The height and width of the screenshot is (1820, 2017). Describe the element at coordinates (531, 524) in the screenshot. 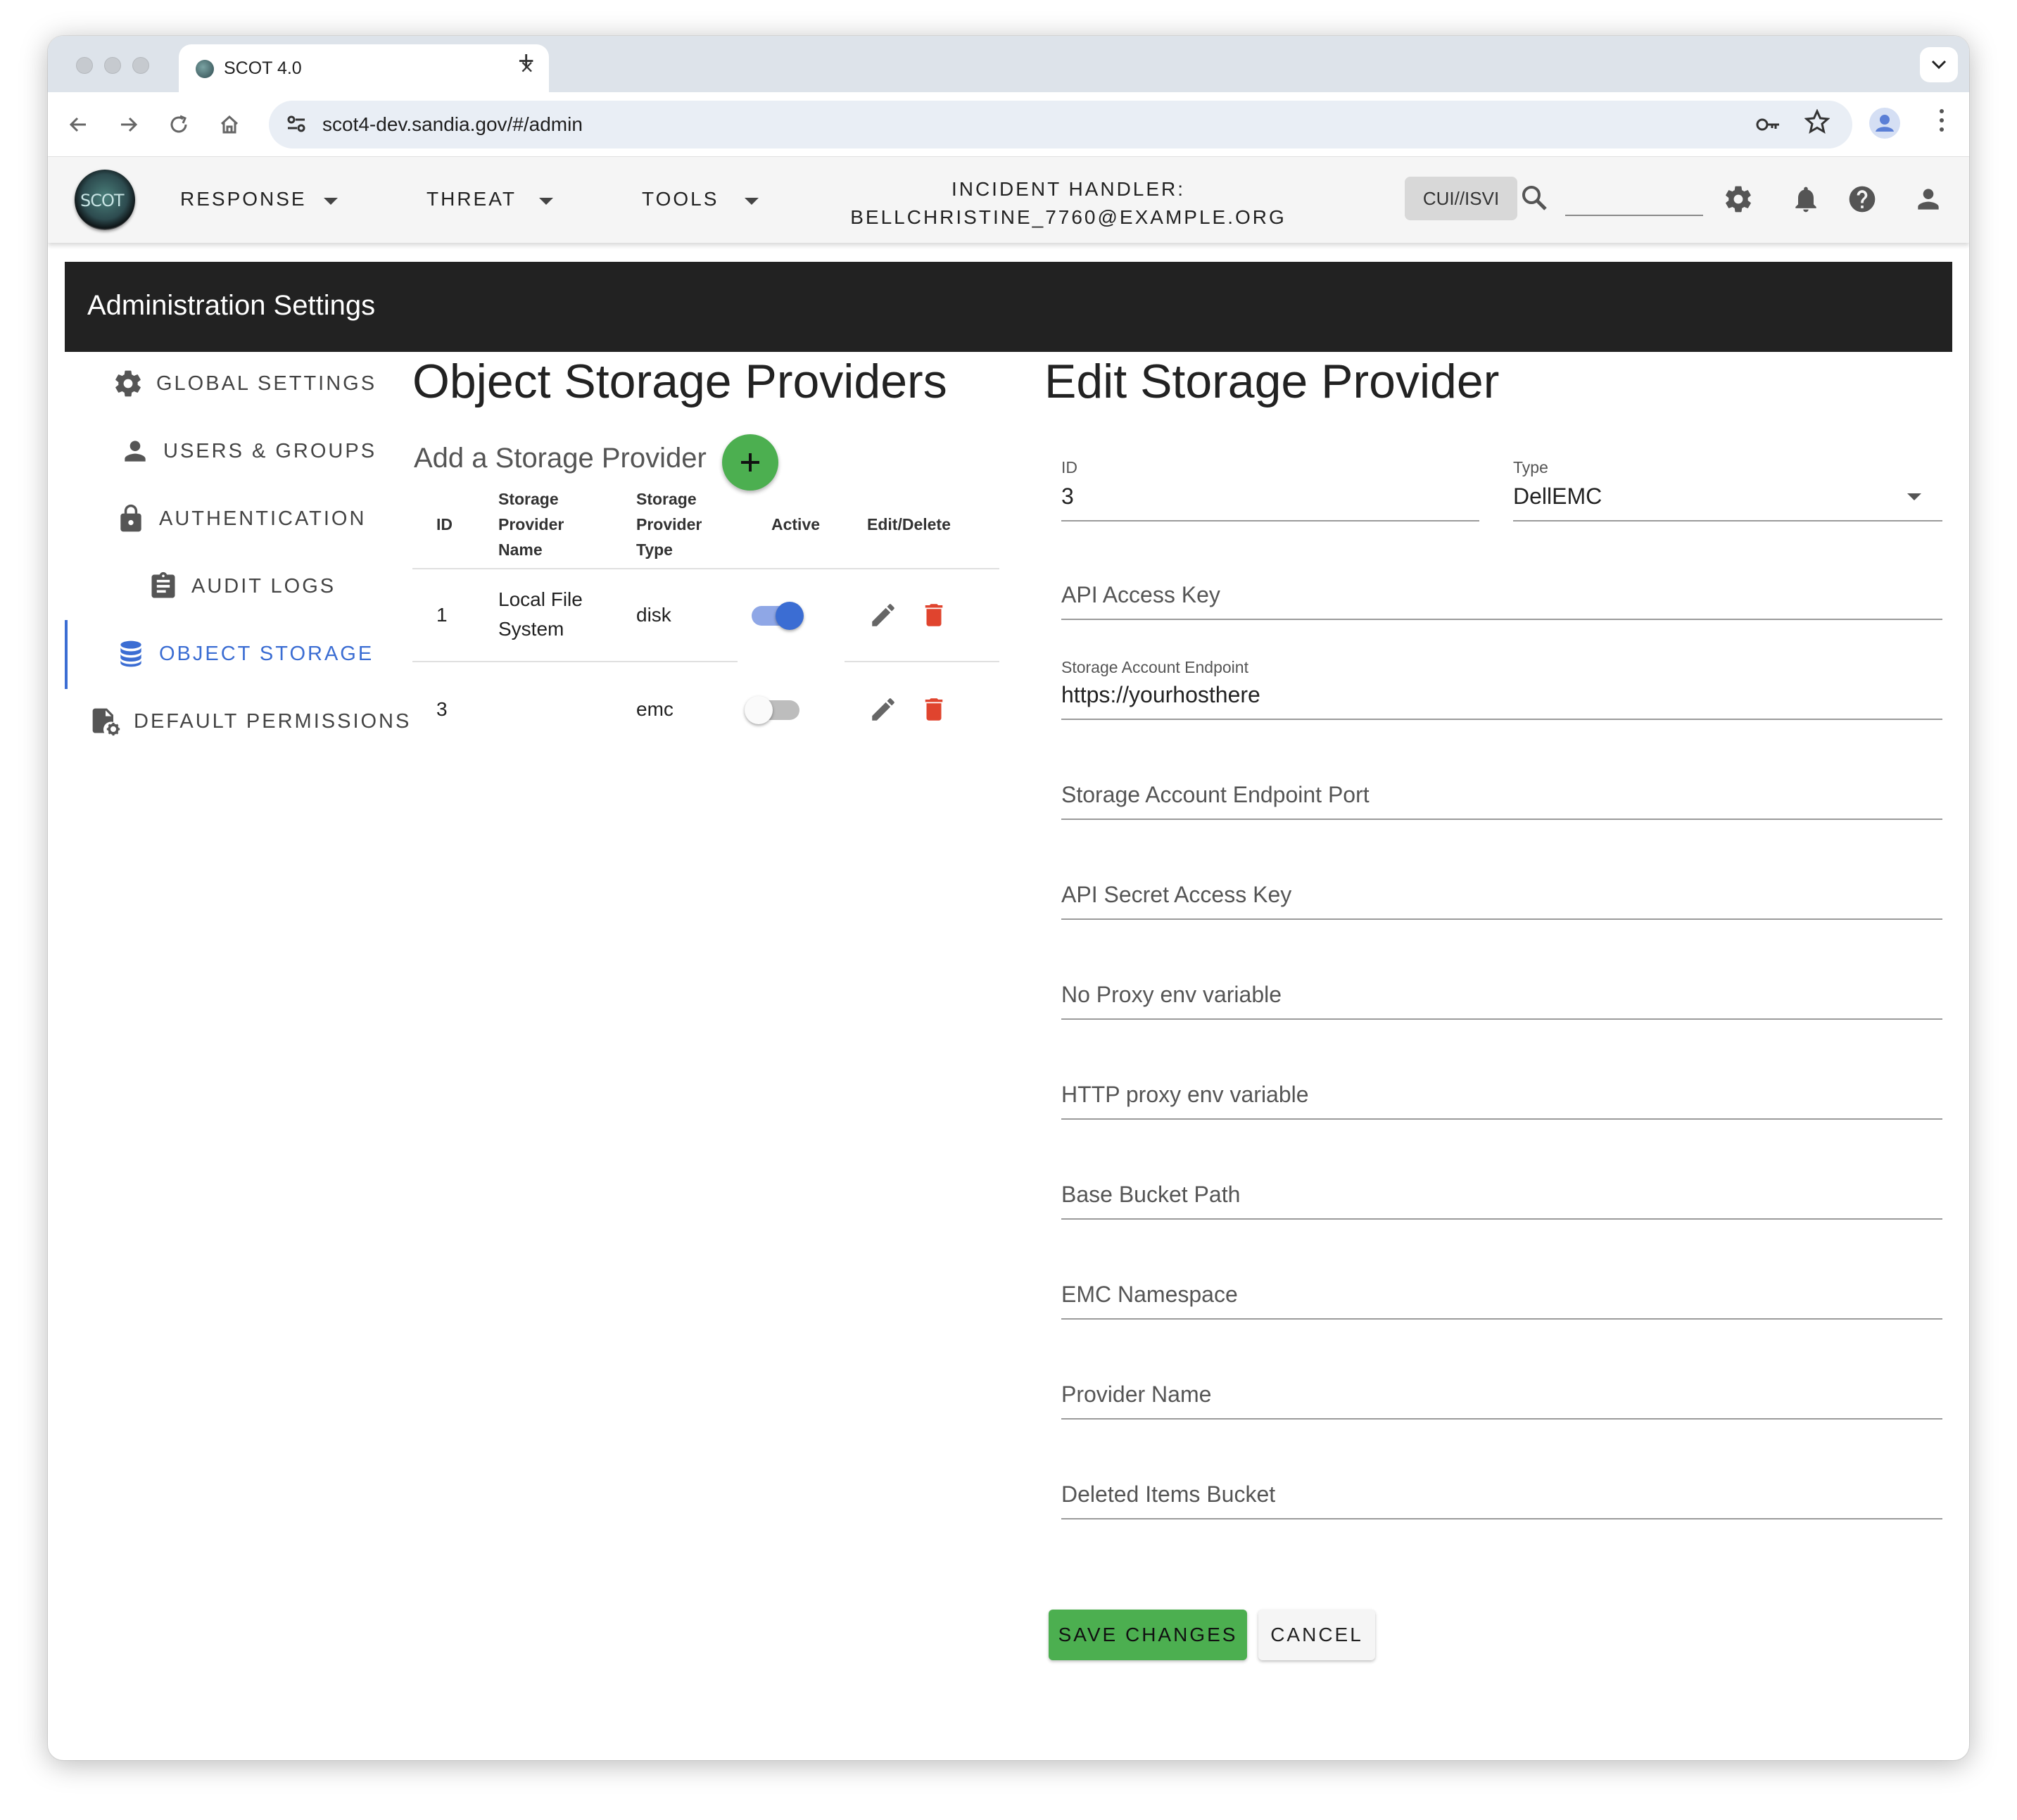

I see `col-header-name: Storage Provider Name` at that location.